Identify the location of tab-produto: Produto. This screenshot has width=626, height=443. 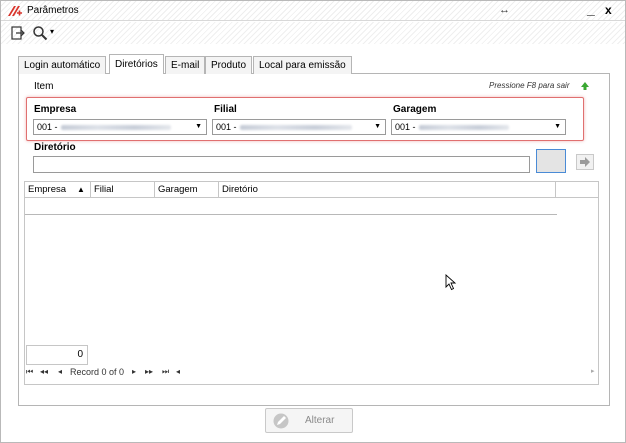
(229, 65).